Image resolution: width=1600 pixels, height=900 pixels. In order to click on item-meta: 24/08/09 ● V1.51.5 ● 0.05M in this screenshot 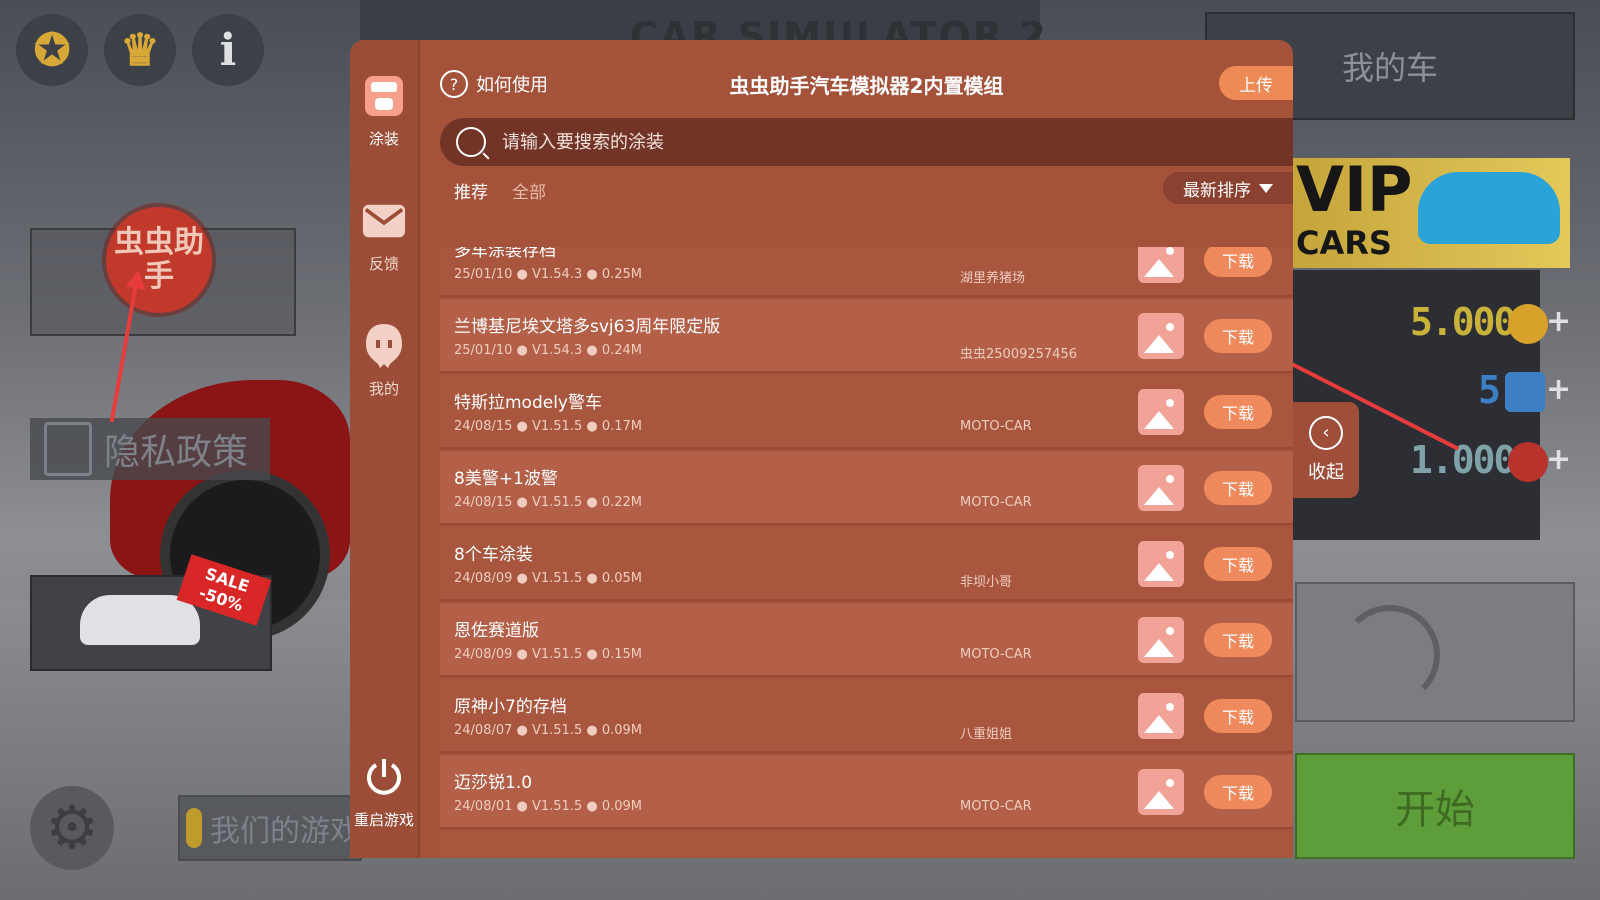, I will do `click(548, 578)`.